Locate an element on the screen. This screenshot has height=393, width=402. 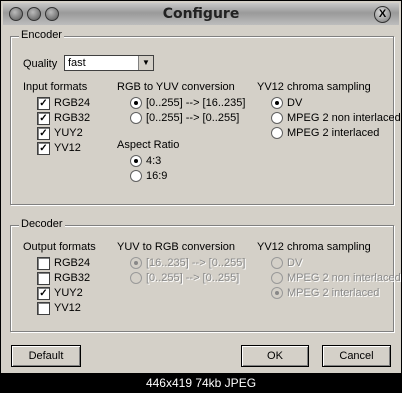
checkbox-output-rgb24 is located at coordinates (43, 263).